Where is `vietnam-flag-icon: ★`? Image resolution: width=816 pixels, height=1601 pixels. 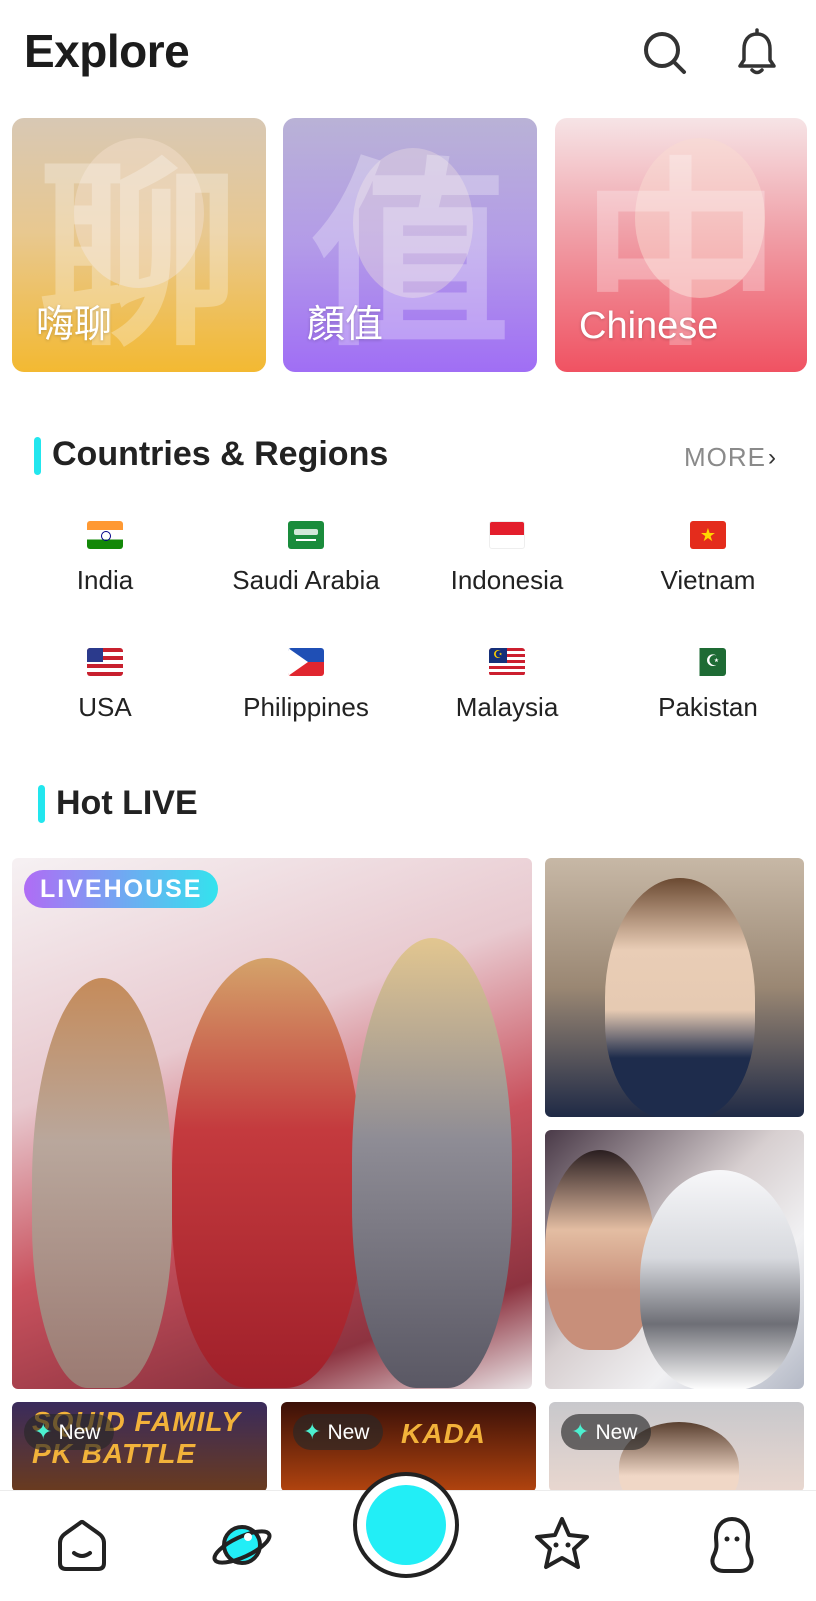 vietnam-flag-icon: ★ is located at coordinates (708, 535).